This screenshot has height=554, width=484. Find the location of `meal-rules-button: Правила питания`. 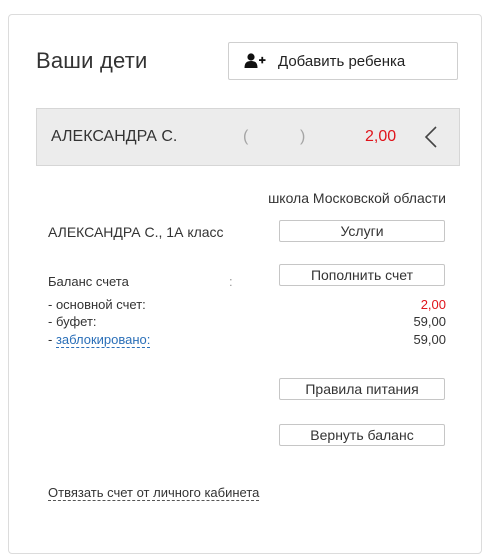

meal-rules-button: Правила питания is located at coordinates (362, 389).